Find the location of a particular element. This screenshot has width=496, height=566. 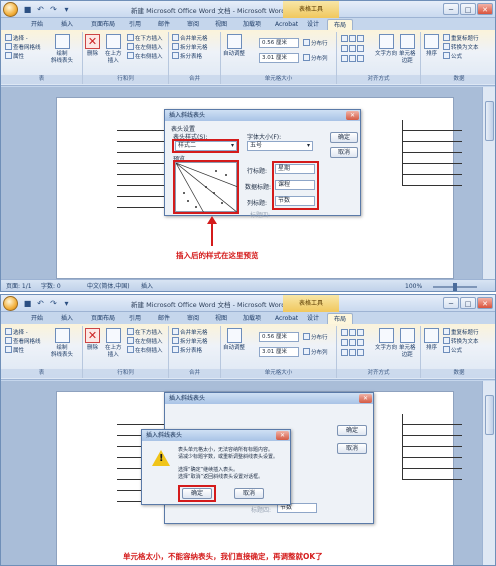

zoom-thumb is located at coordinates (455, 287).